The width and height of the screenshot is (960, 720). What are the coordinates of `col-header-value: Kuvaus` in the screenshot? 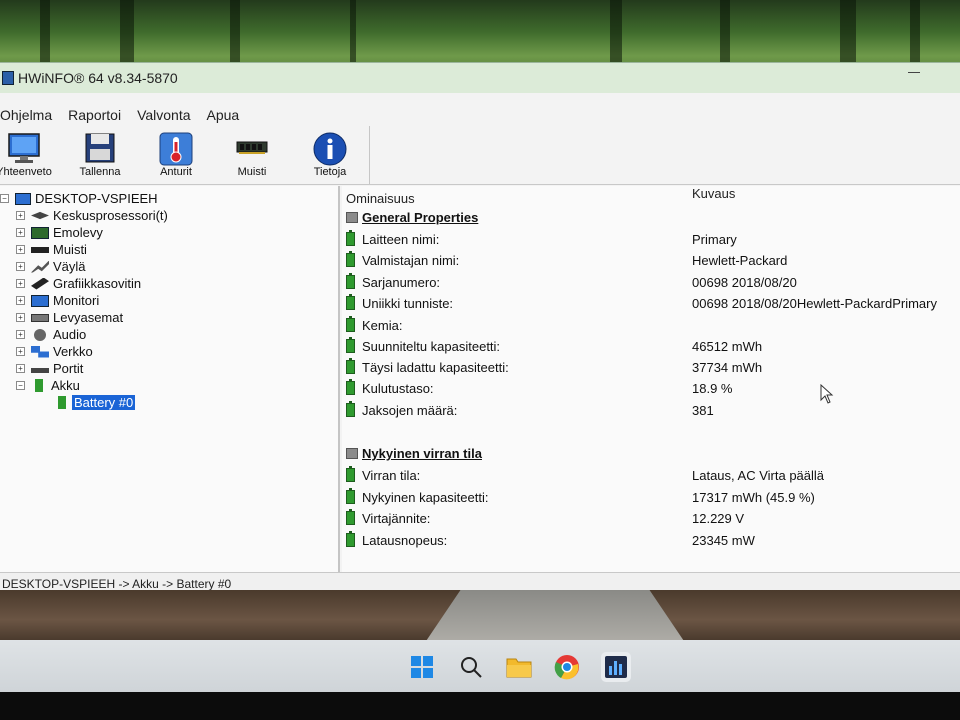 It's located at (713, 193).